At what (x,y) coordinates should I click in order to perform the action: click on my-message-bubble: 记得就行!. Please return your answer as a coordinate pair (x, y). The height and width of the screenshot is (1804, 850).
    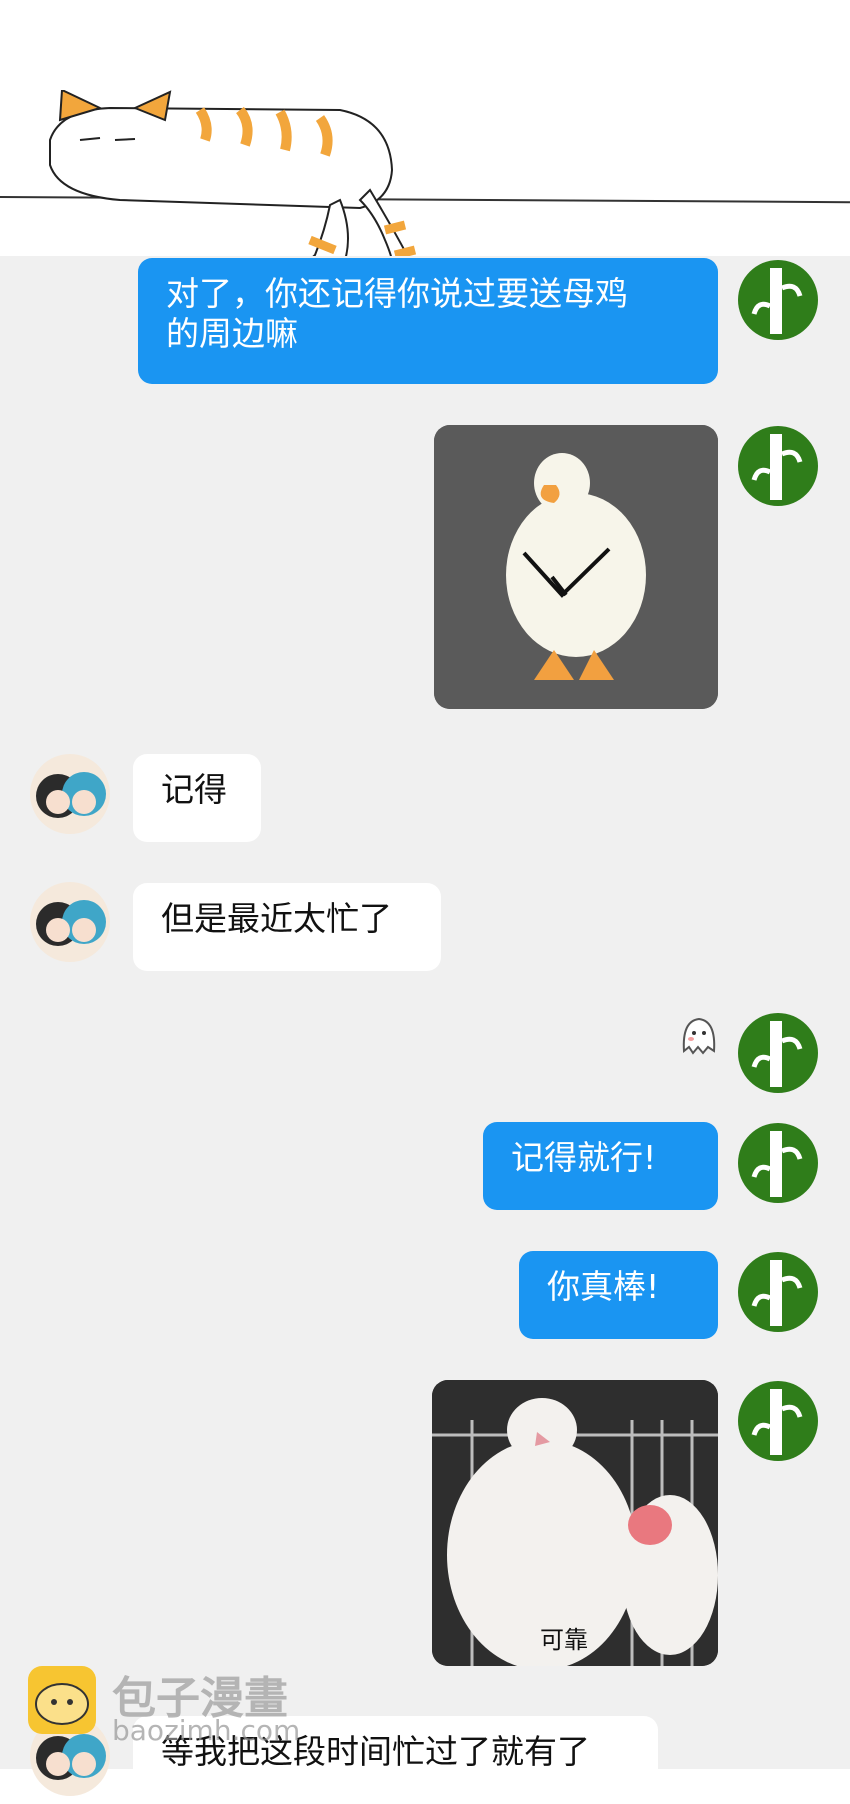
    Looking at the image, I should click on (600, 1166).